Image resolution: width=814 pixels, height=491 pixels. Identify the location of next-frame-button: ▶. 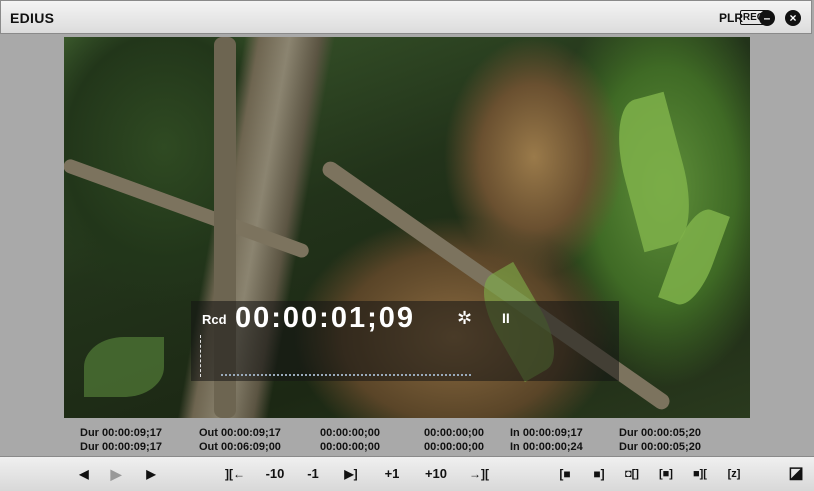
(151, 474).